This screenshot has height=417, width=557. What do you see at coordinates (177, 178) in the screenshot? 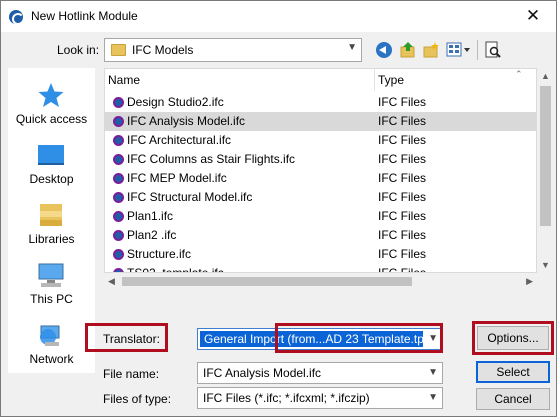
I see `file-name: IFC MEP Model.ifc` at bounding box center [177, 178].